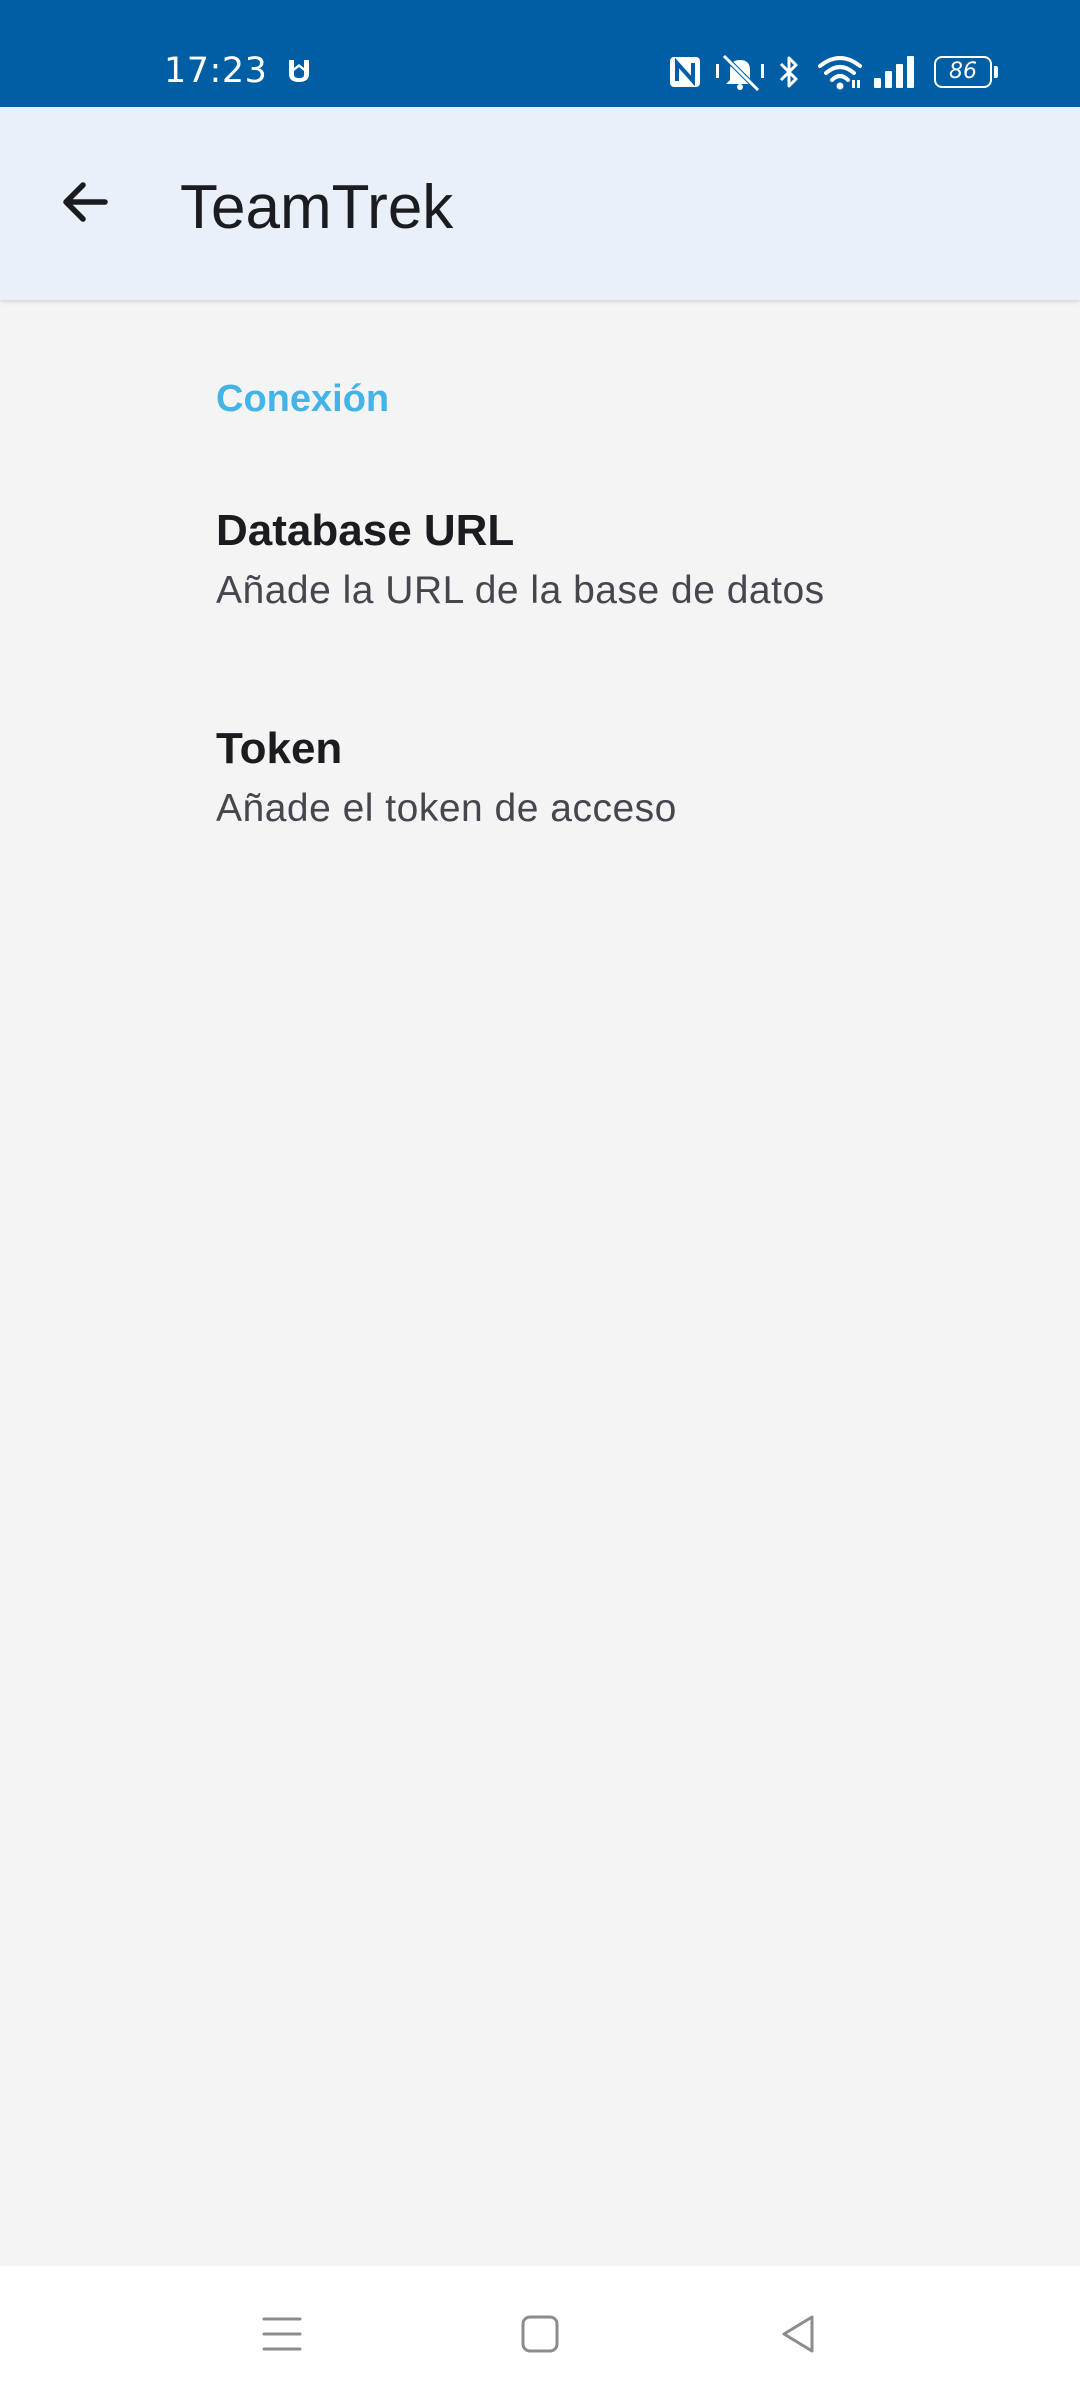  I want to click on arrow-back-icon, so click(85, 202).